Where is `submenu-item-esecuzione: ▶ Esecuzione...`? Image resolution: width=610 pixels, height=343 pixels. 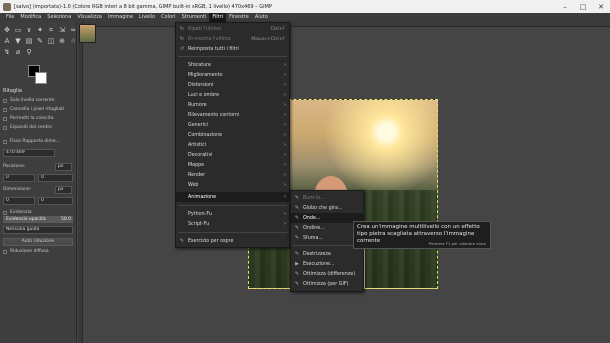
submenu-item-esecuzione: ▶ Esecuzione... is located at coordinates (327, 264).